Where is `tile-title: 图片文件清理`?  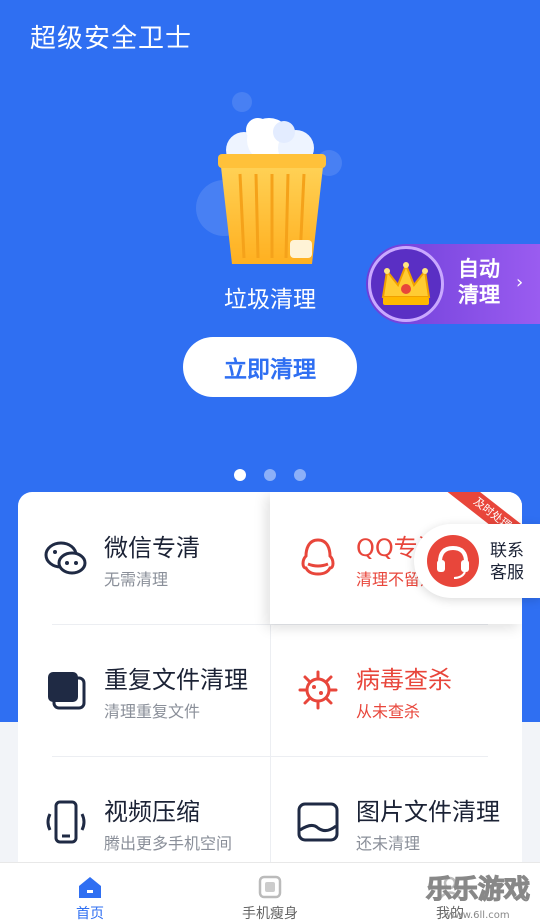
tile-title: 图片文件清理 is located at coordinates (428, 812).